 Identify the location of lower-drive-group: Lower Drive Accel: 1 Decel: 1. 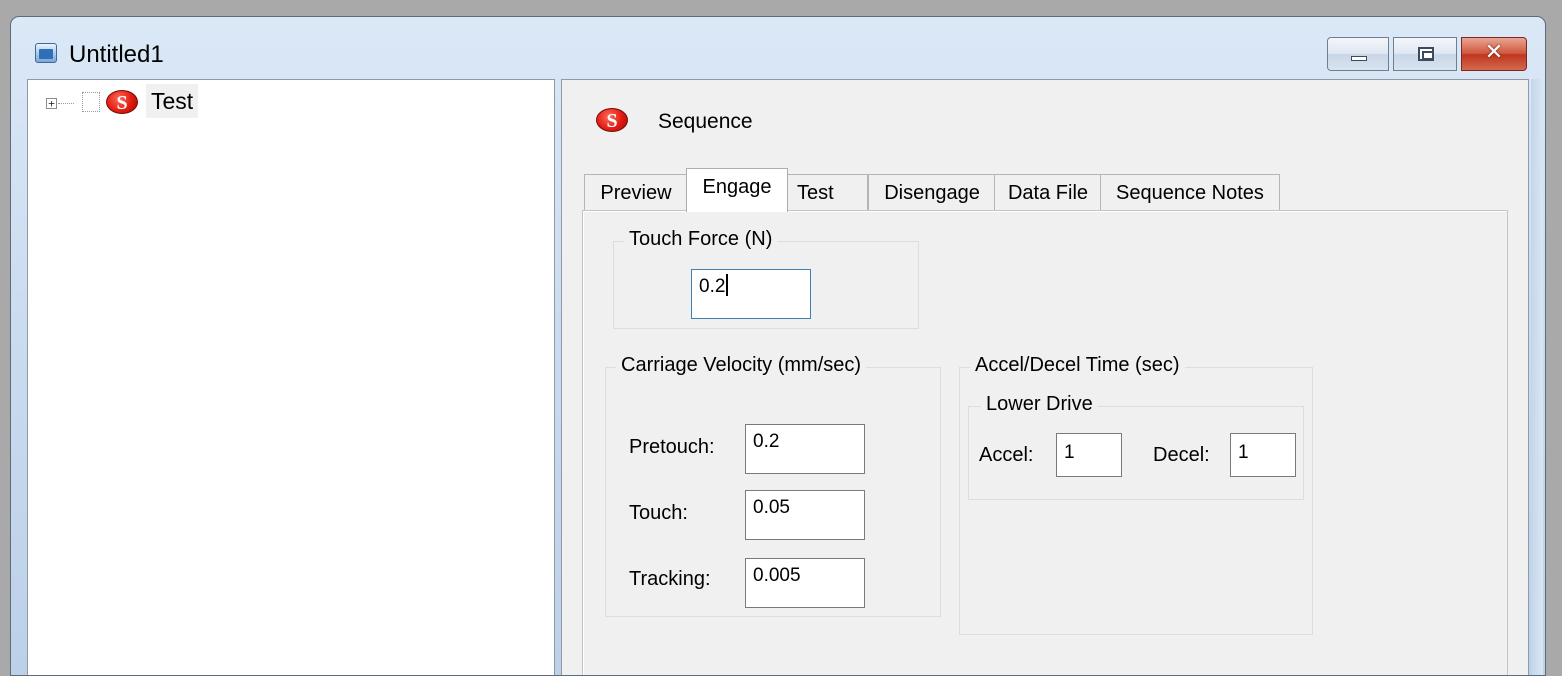
(1136, 446).